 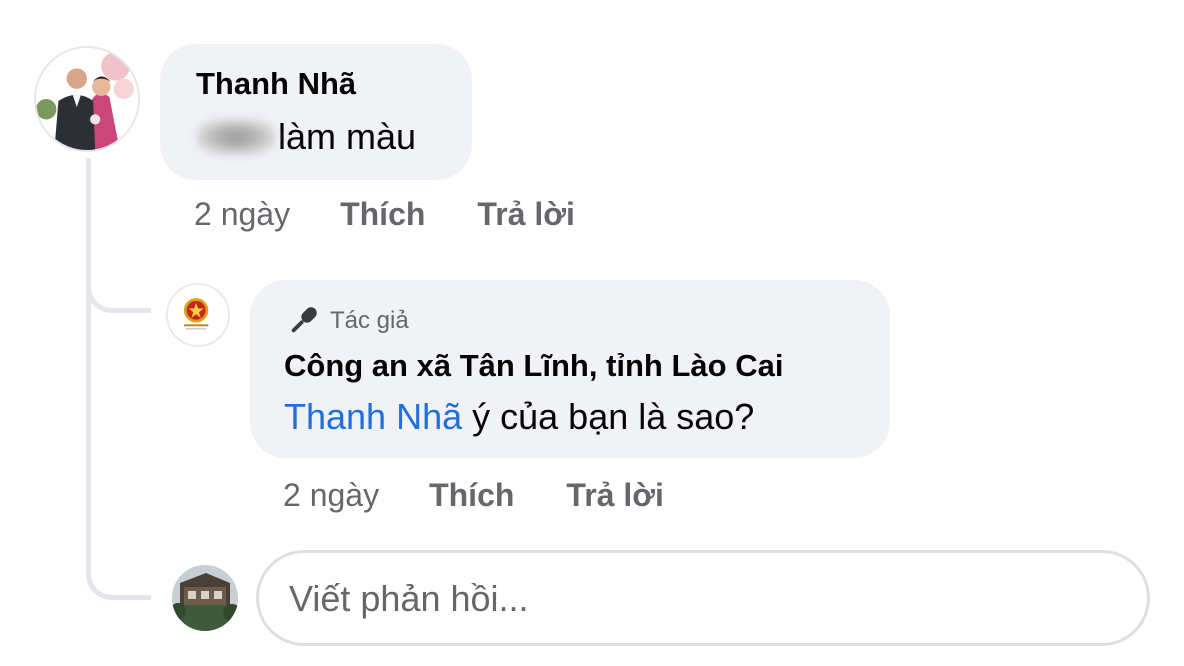 I want to click on mention-link: Thanh Nhã, so click(x=373, y=416).